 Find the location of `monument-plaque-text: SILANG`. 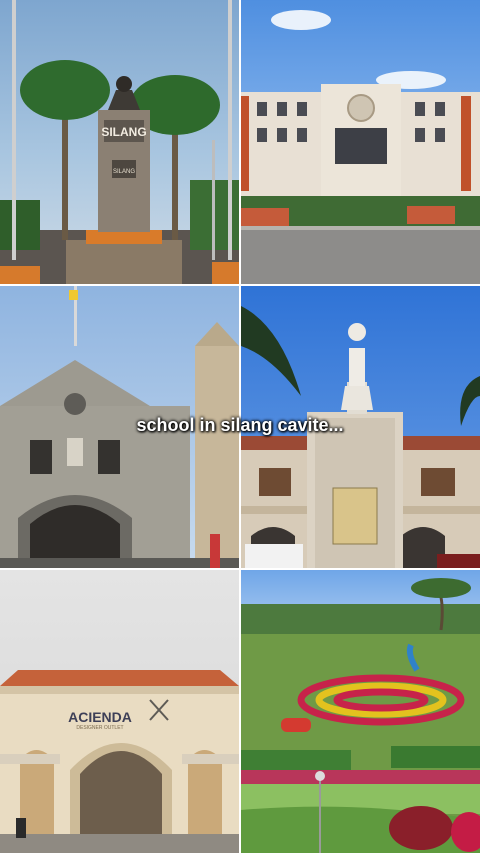

monument-plaque-text: SILANG is located at coordinates (124, 172).